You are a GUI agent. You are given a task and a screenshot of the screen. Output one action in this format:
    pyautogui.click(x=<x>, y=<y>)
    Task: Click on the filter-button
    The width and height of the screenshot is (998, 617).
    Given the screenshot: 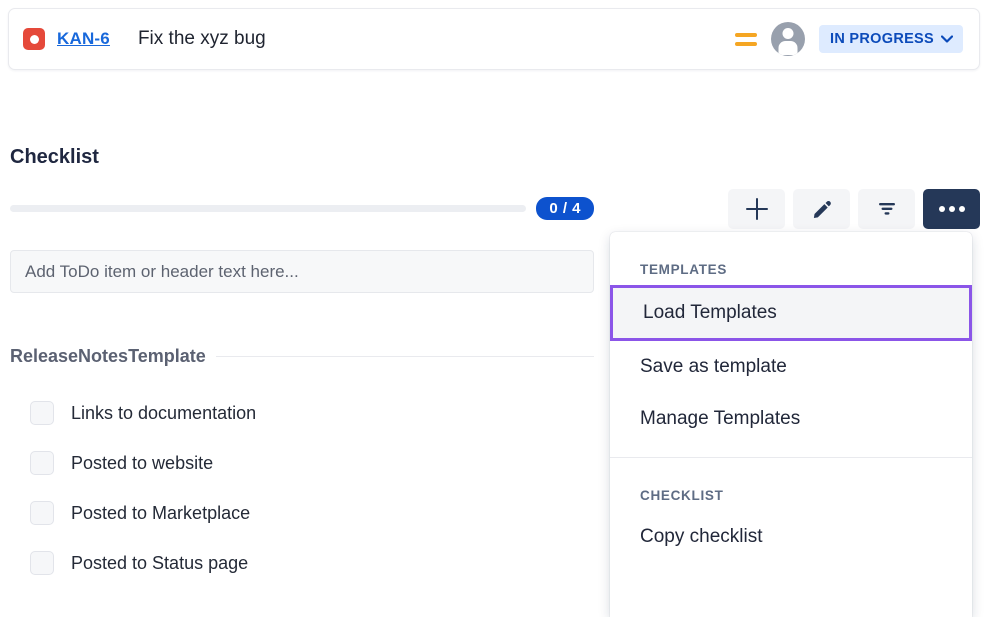 What is the action you would take?
    pyautogui.click(x=886, y=209)
    